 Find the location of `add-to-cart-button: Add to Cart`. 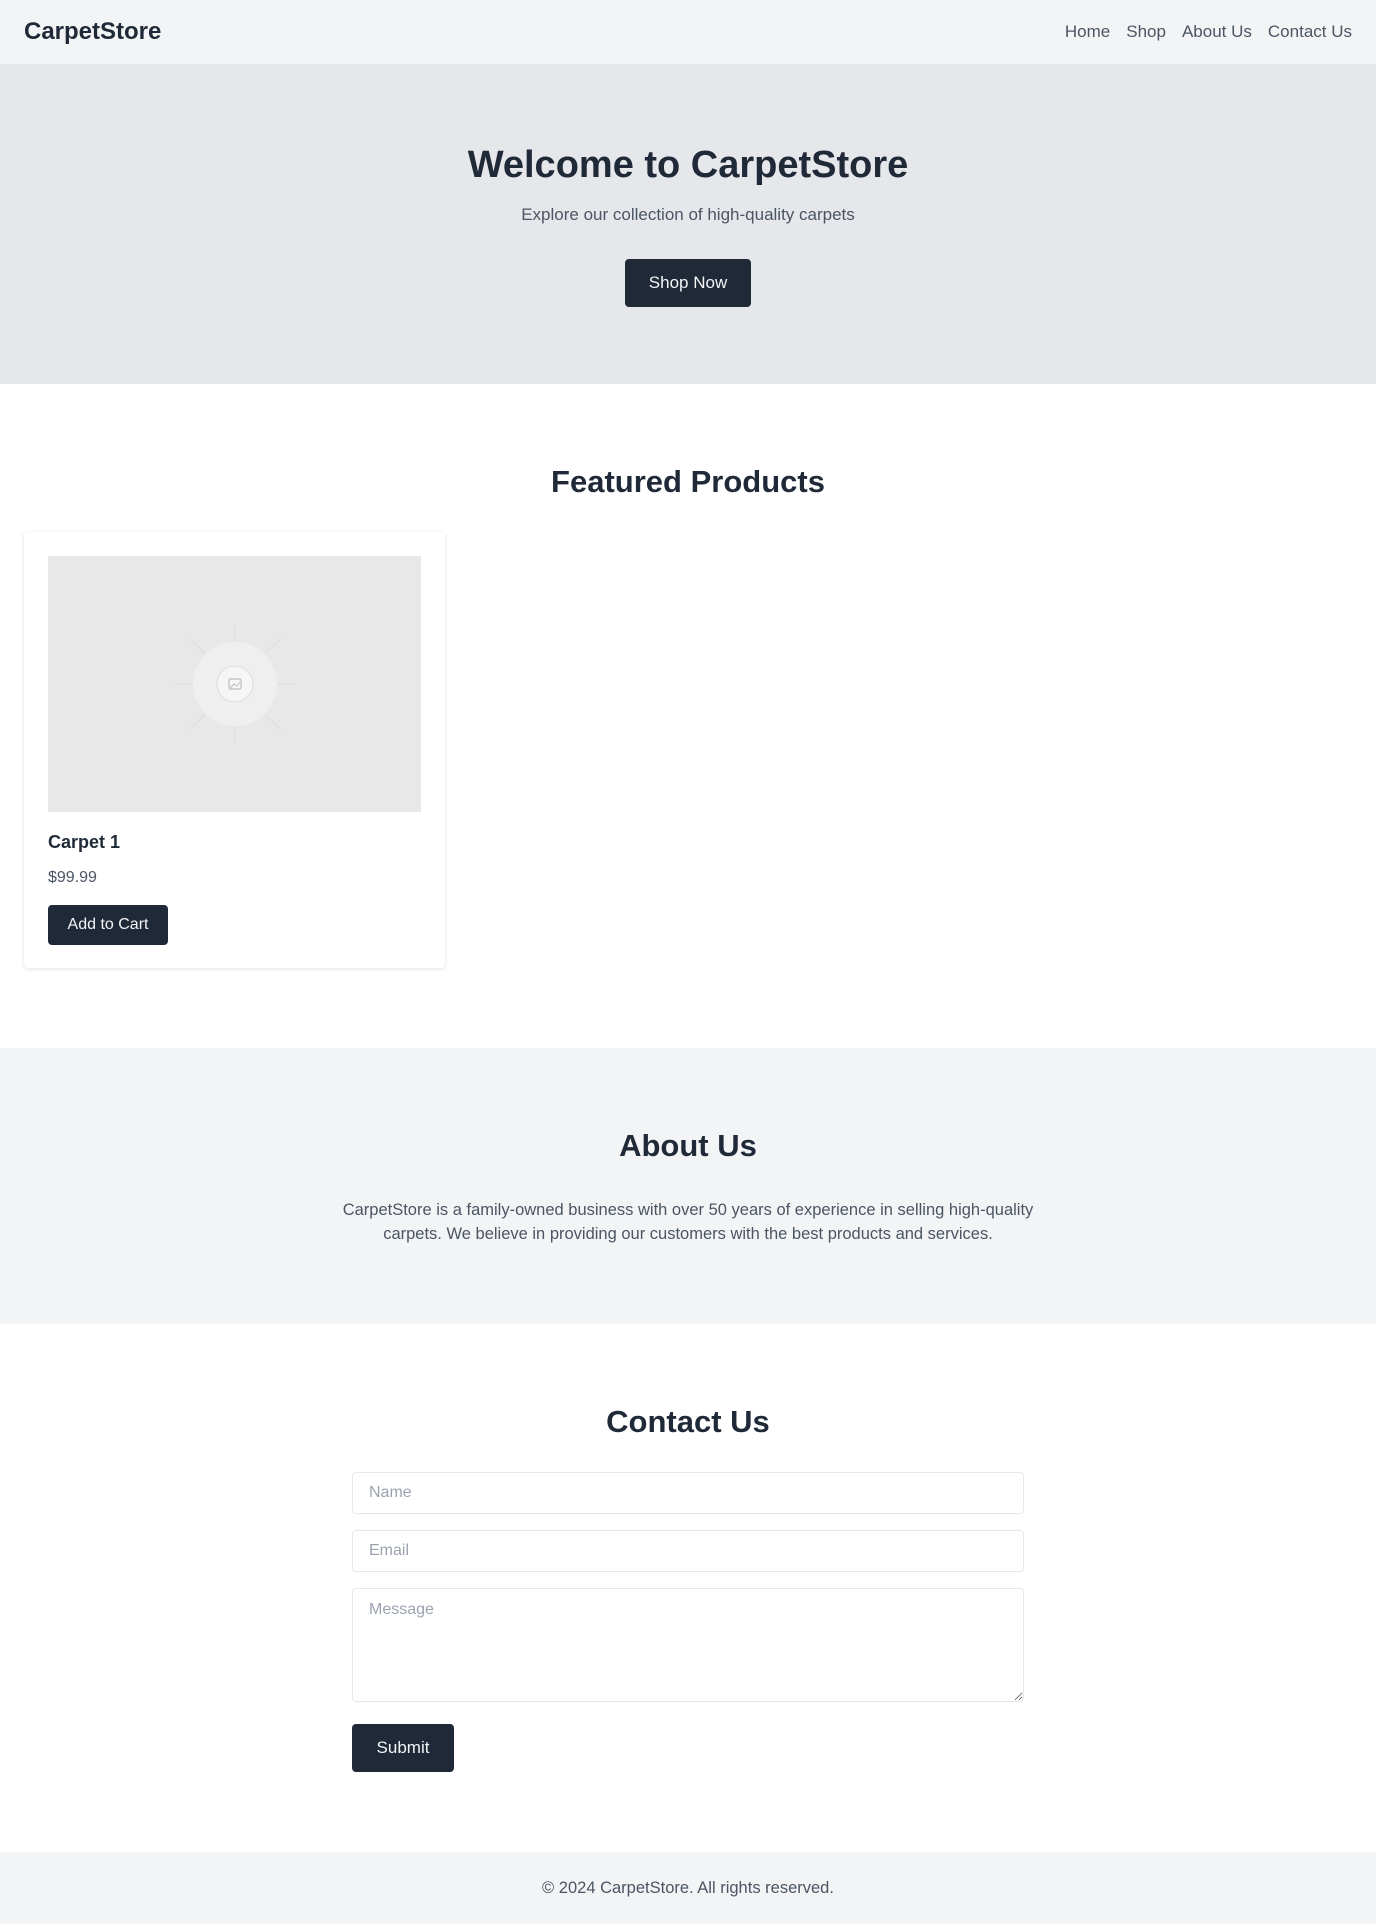

add-to-cart-button: Add to Cart is located at coordinates (108, 925).